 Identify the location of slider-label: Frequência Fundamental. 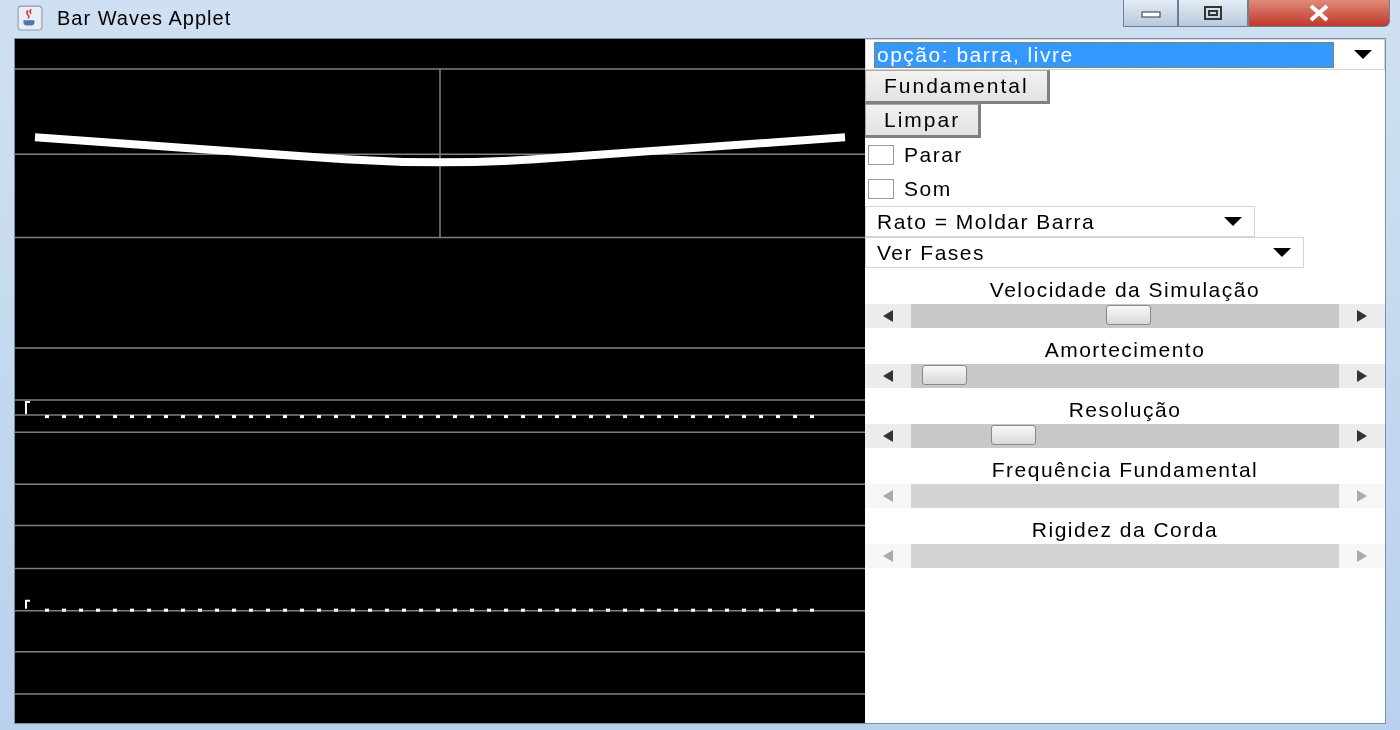
(1125, 470).